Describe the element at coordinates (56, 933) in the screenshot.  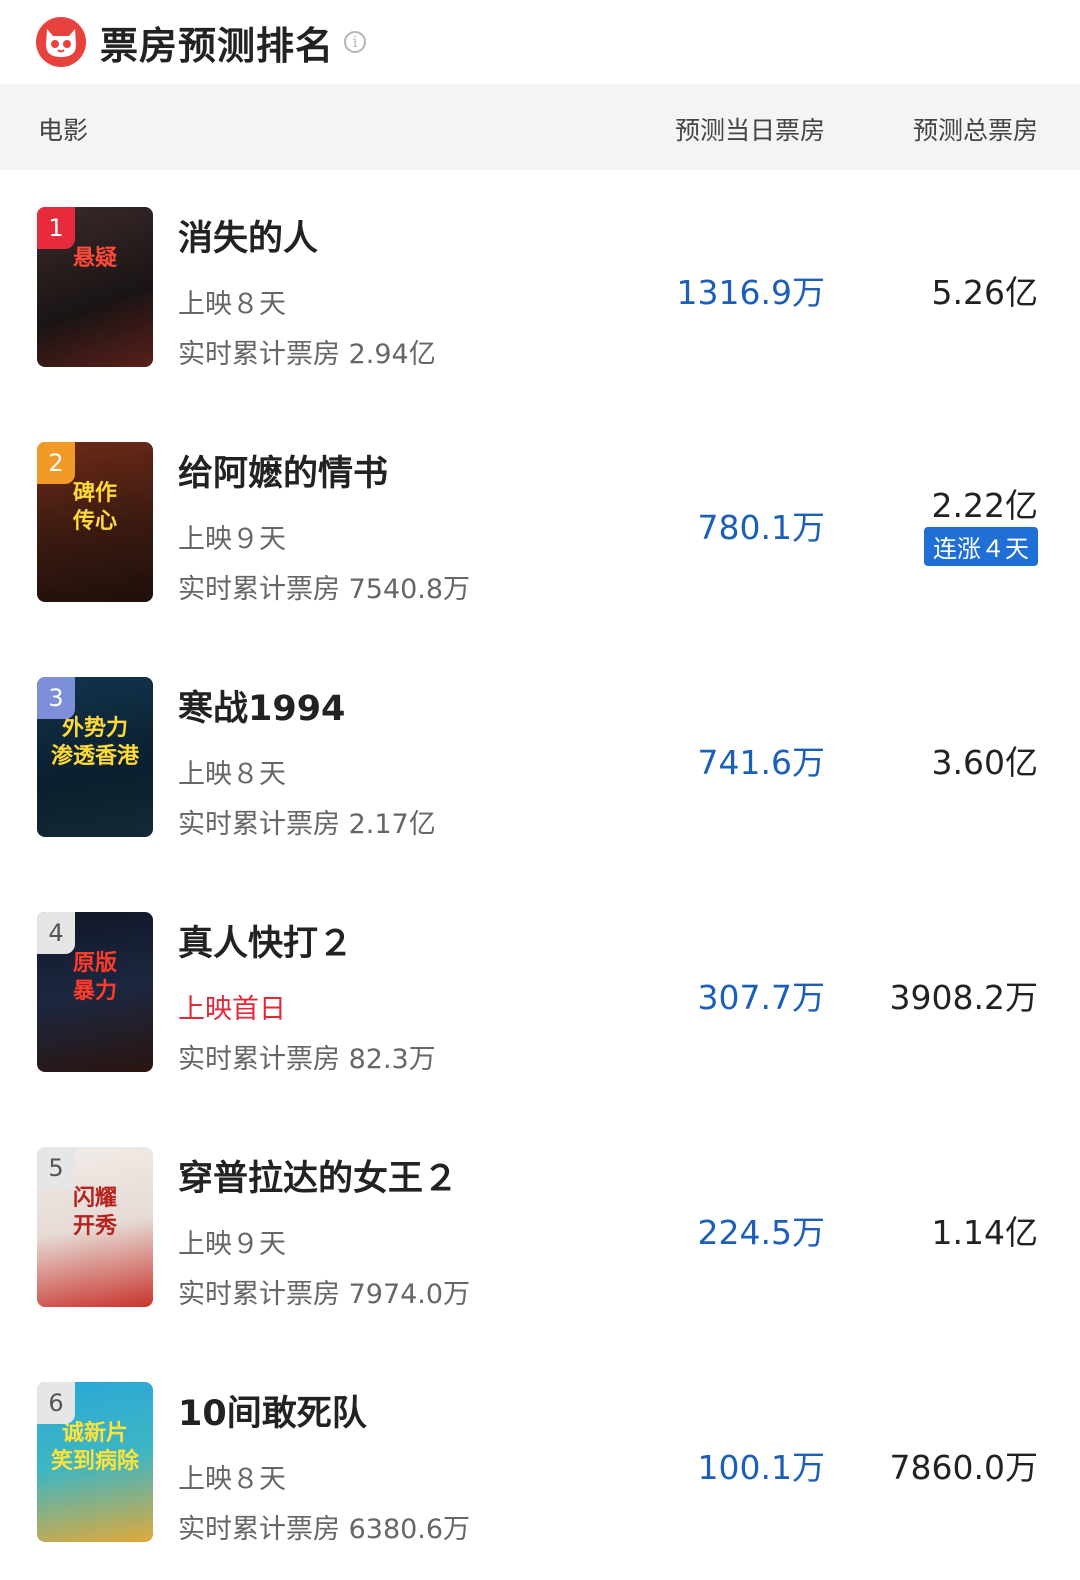
I see `rank-badge: 4` at that location.